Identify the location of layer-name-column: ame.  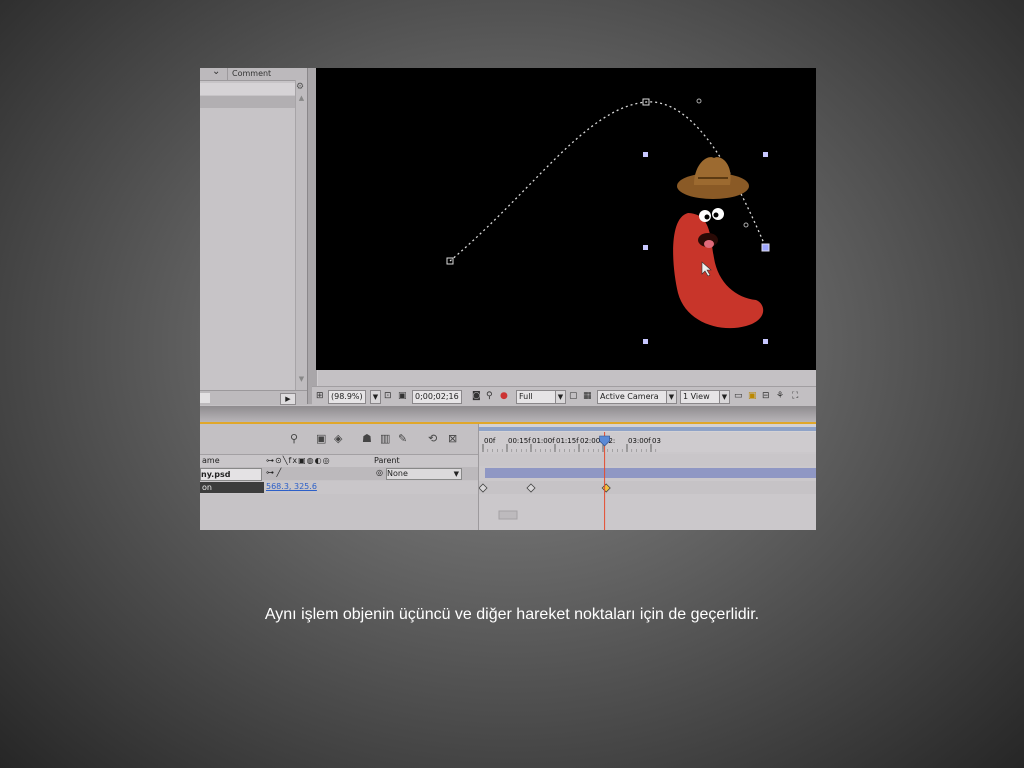
(211, 460).